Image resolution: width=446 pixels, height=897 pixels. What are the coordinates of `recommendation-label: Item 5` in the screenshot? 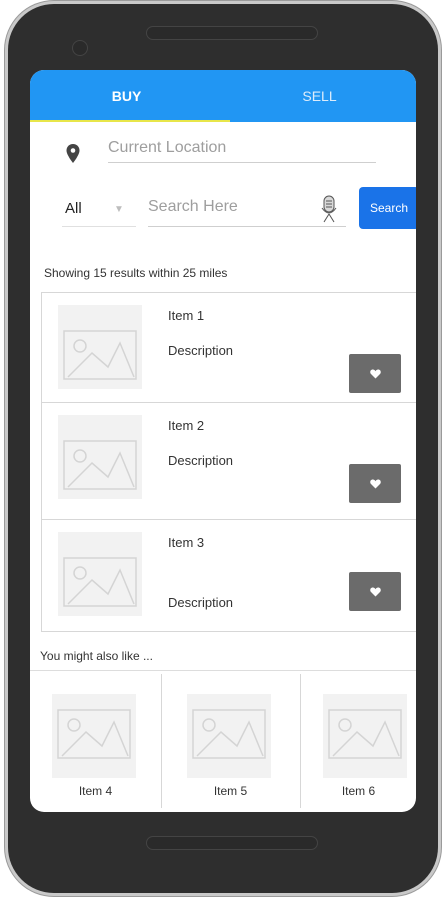 It's located at (230, 791).